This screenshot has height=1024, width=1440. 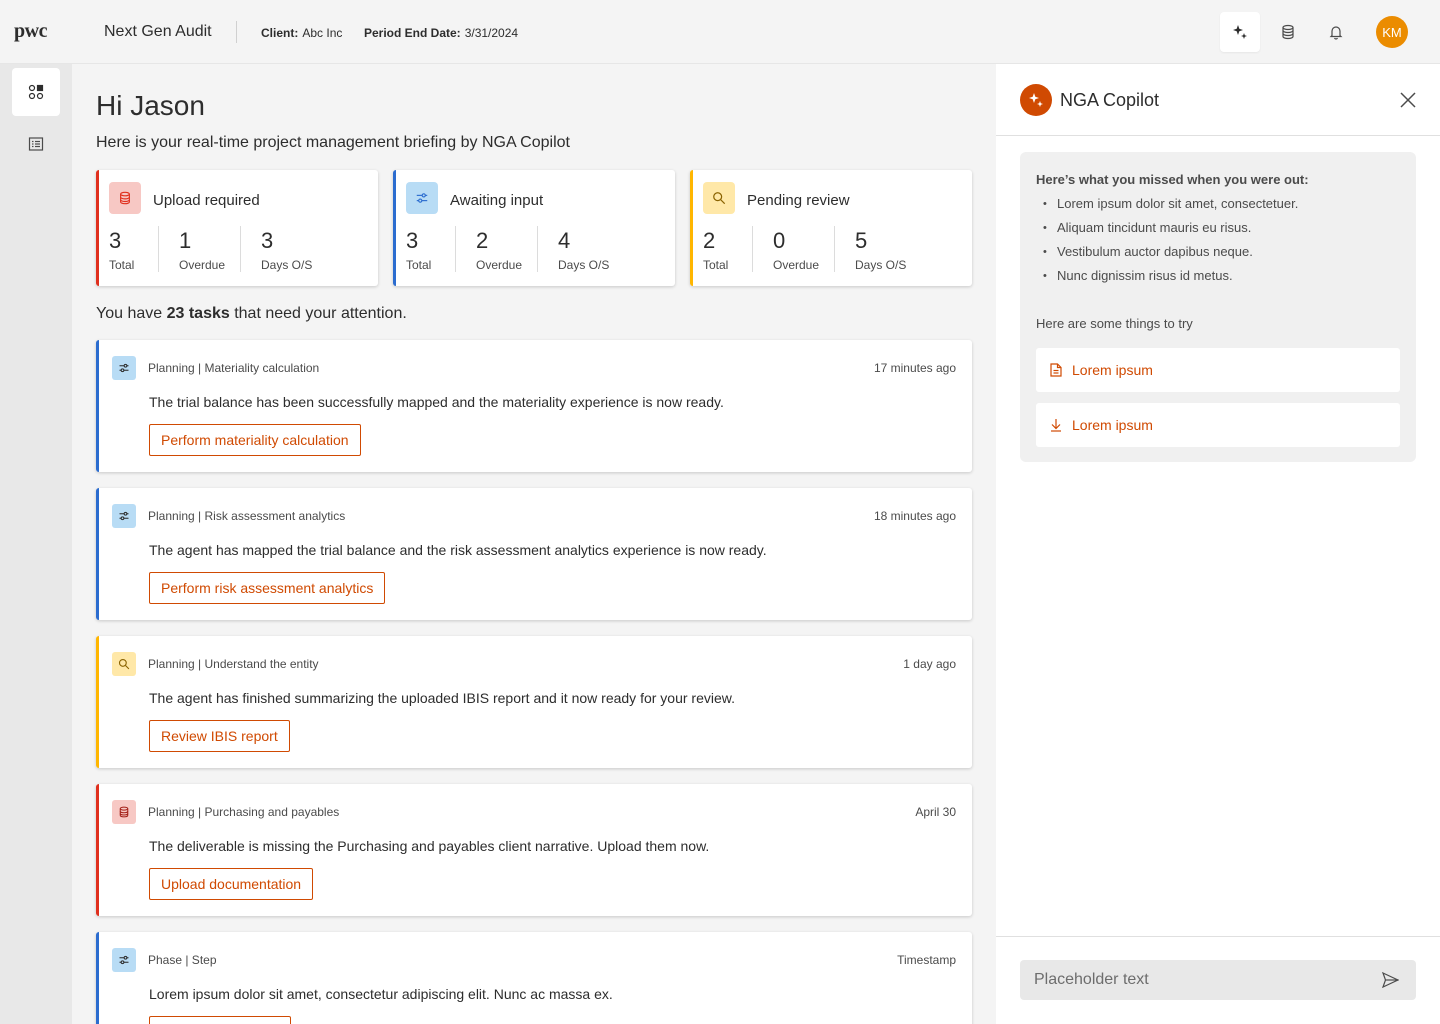 I want to click on stat-title: Pending review, so click(x=798, y=200).